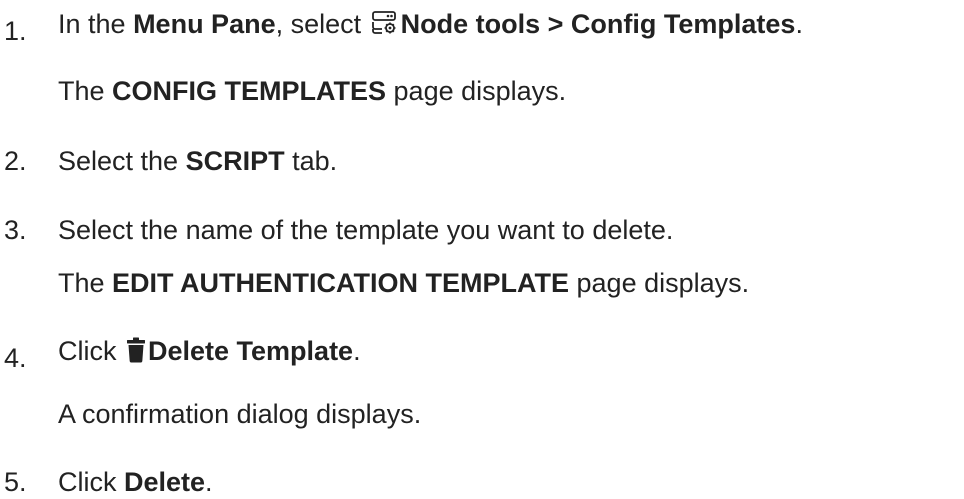 The height and width of the screenshot is (499, 964). Describe the element at coordinates (311, 161) in the screenshot. I see `text-segment: tab.` at that location.